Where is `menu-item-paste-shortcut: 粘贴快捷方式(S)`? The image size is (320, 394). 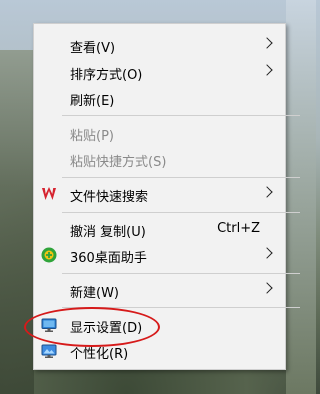 menu-item-paste-shortcut: 粘贴快捷方式(S) is located at coordinates (159, 159).